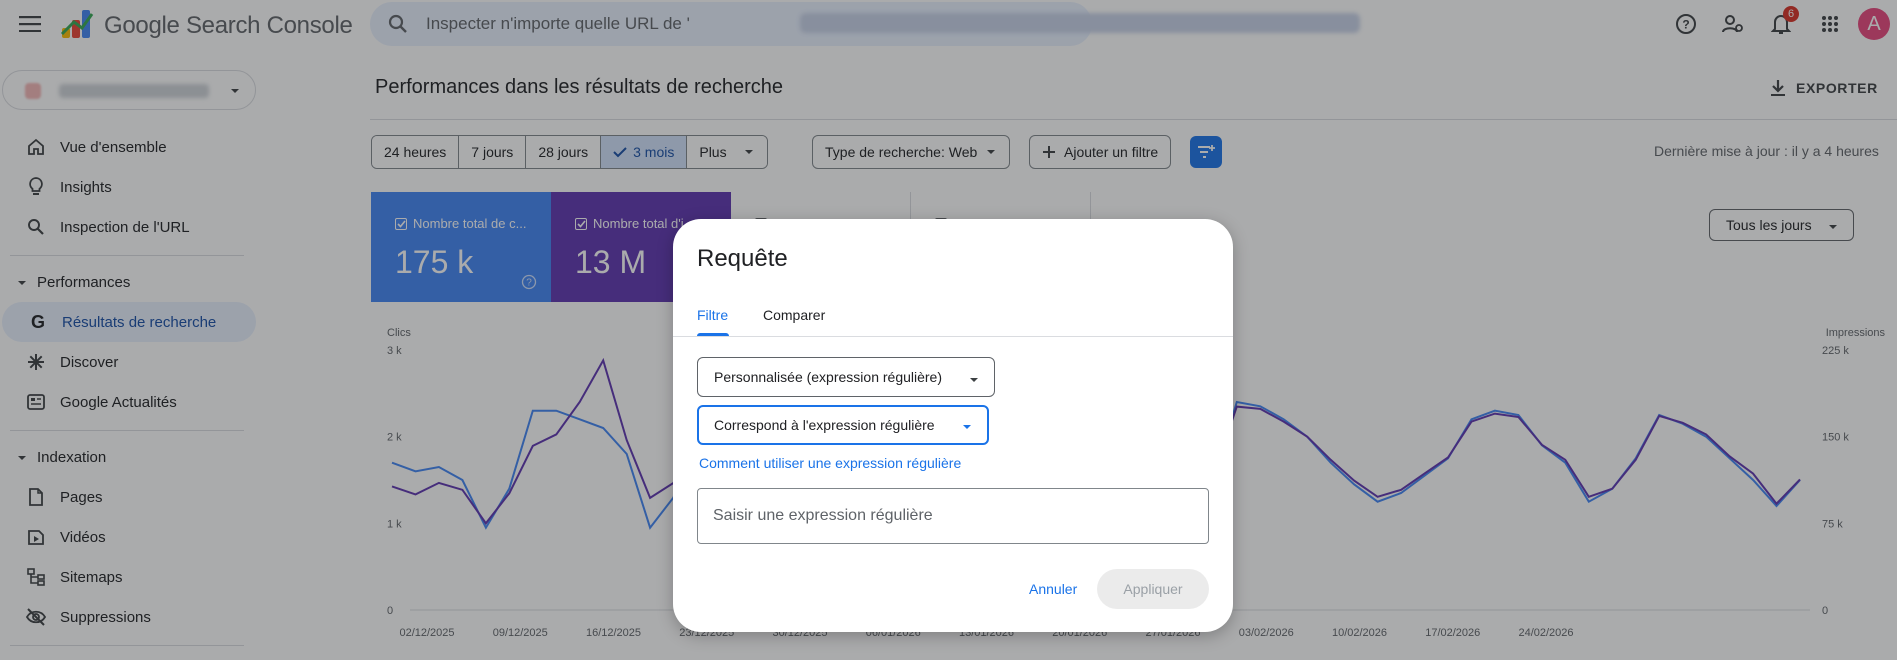 The height and width of the screenshot is (660, 1897). I want to click on cancel-button: Annuler, so click(1053, 589).